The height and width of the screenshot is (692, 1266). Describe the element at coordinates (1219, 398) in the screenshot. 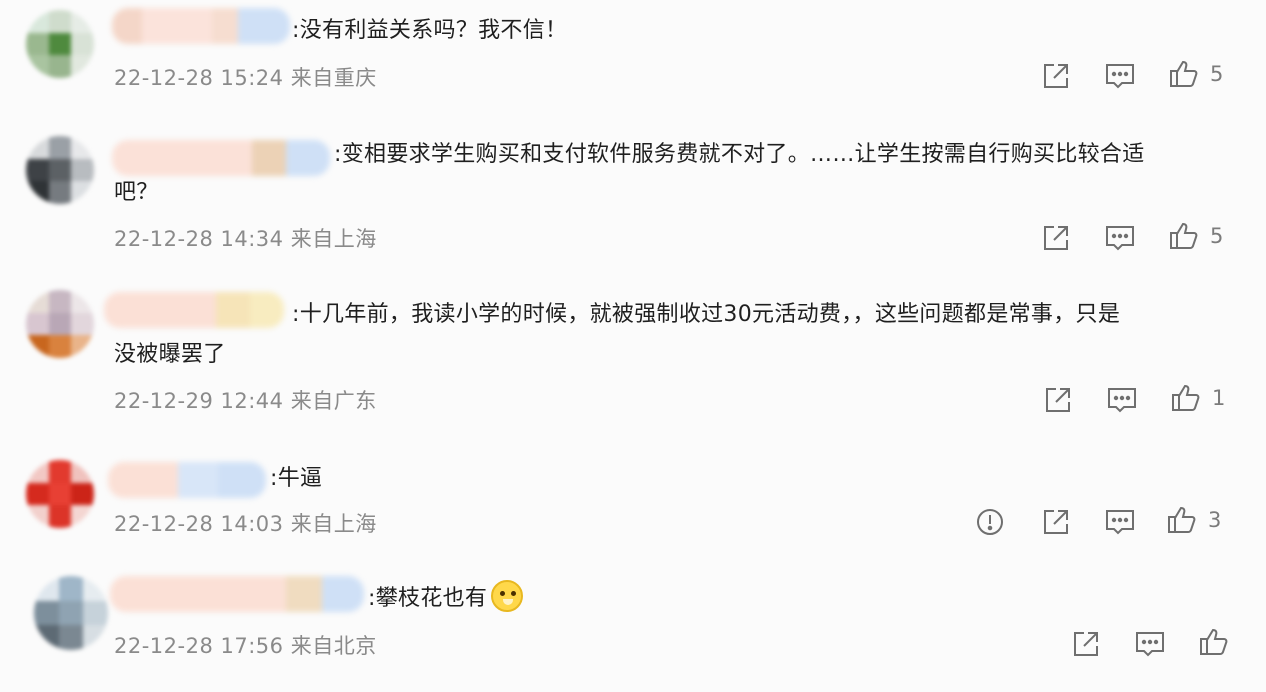

I see `like-count: 1` at that location.